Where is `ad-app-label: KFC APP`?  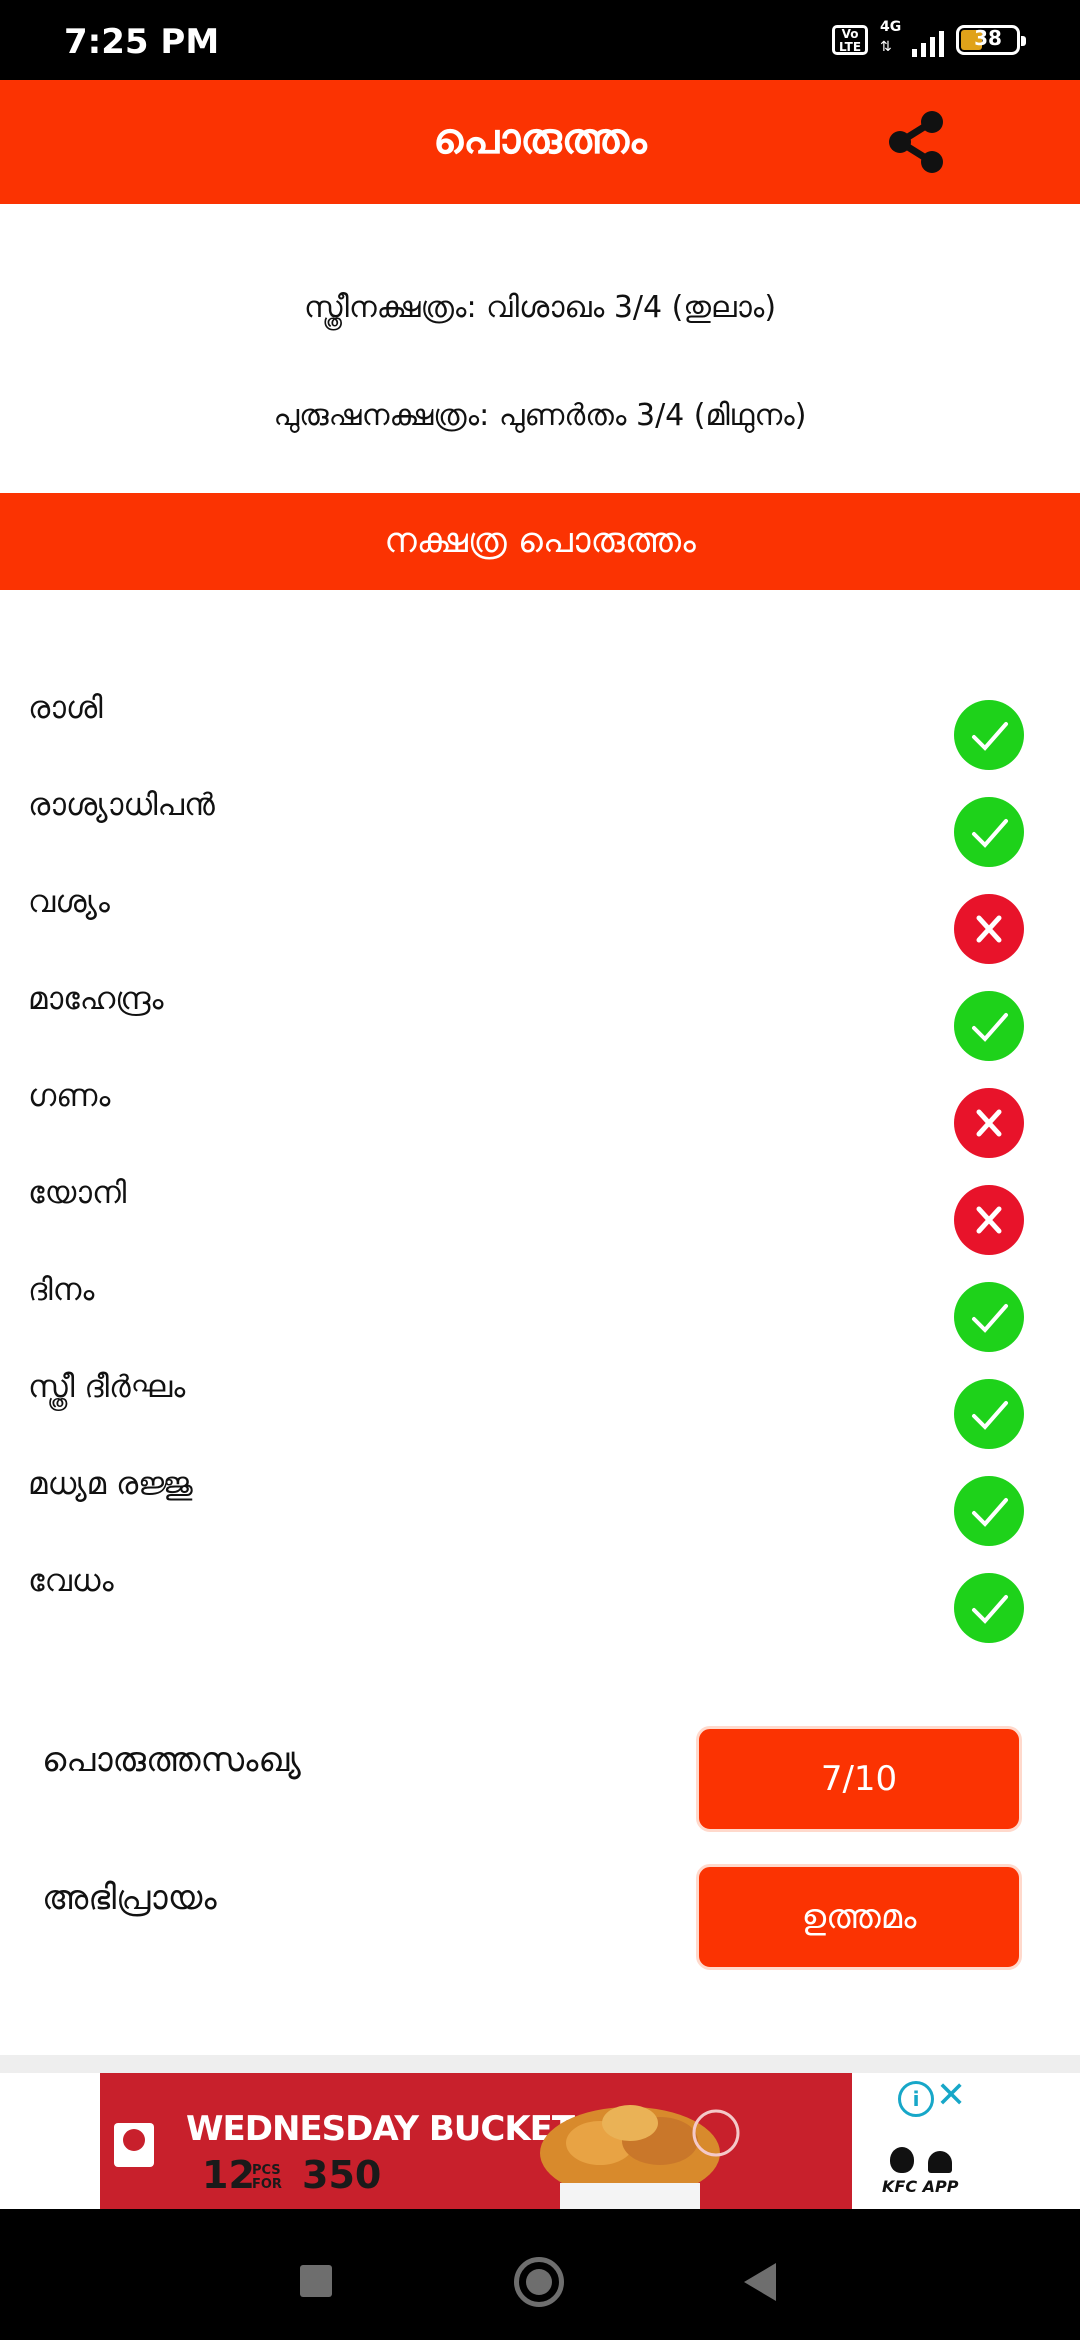 ad-app-label: KFC APP is located at coordinates (920, 2186).